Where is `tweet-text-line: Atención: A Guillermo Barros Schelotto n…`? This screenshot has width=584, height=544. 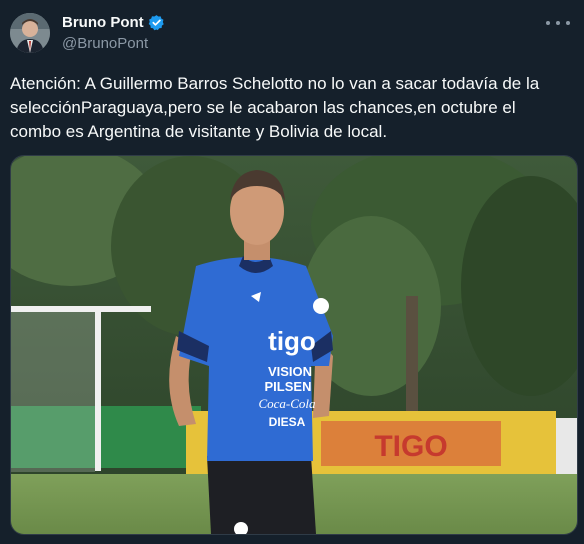
tweet-text-line: Atención: A Guillermo Barros Schelotto n… is located at coordinates (275, 83).